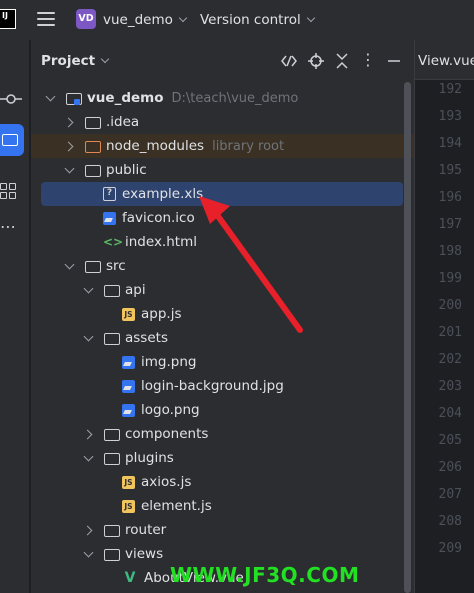 This screenshot has height=593, width=474. Describe the element at coordinates (450, 386) in the screenshot. I see `line-number: 203` at that location.